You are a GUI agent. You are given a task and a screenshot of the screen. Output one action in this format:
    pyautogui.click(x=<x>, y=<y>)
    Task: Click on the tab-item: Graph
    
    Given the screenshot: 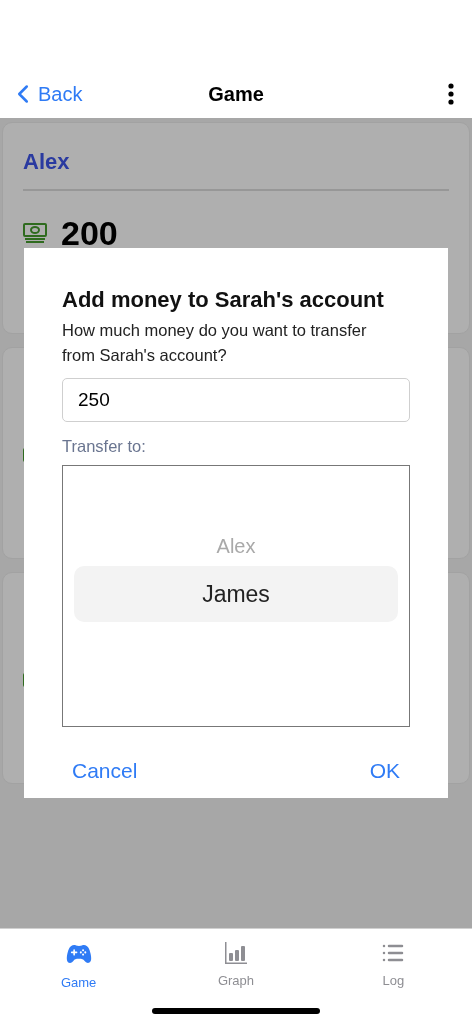 What is the action you would take?
    pyautogui.click(x=236, y=976)
    